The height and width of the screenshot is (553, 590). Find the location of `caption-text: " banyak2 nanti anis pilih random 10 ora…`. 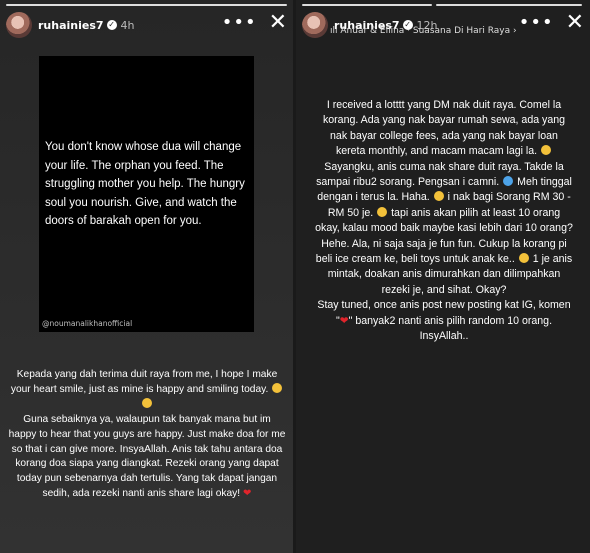

caption-text: " banyak2 nanti anis pilih random 10 ora… is located at coordinates (450, 328).